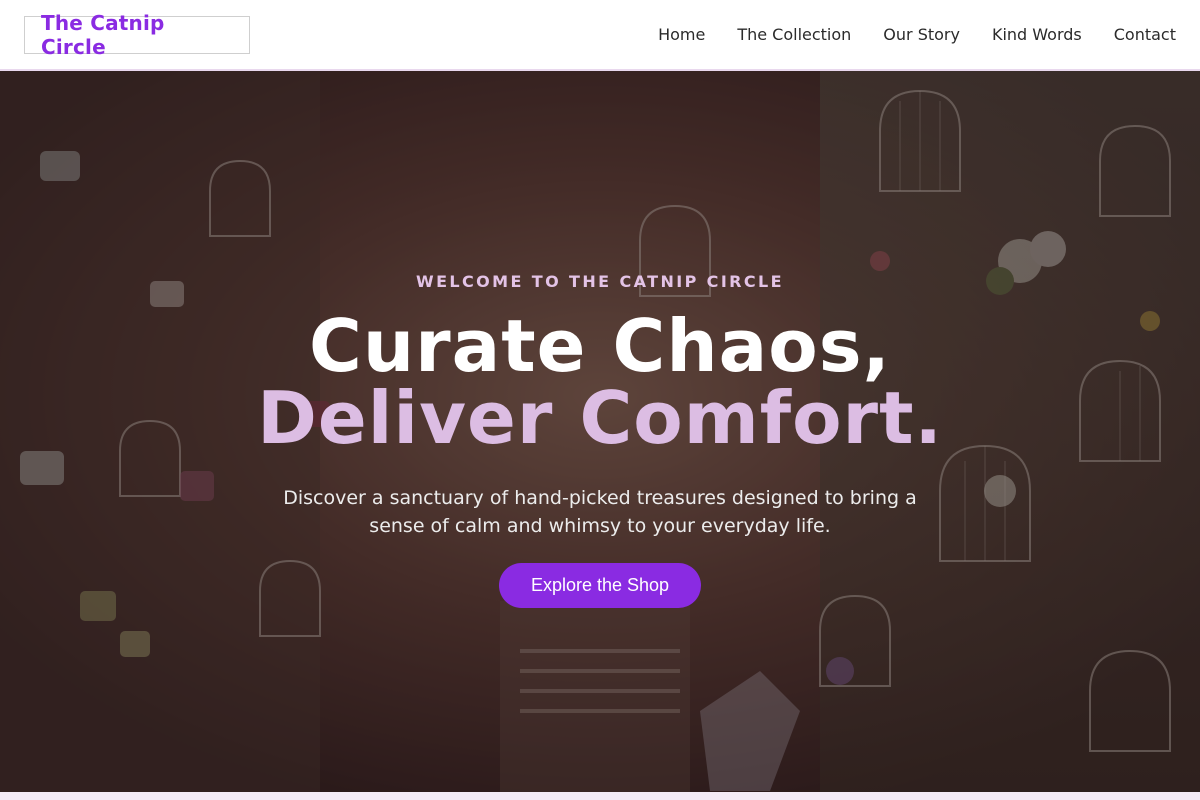  Describe the element at coordinates (600, 796) in the screenshot. I see `page-bottom-edge` at that location.